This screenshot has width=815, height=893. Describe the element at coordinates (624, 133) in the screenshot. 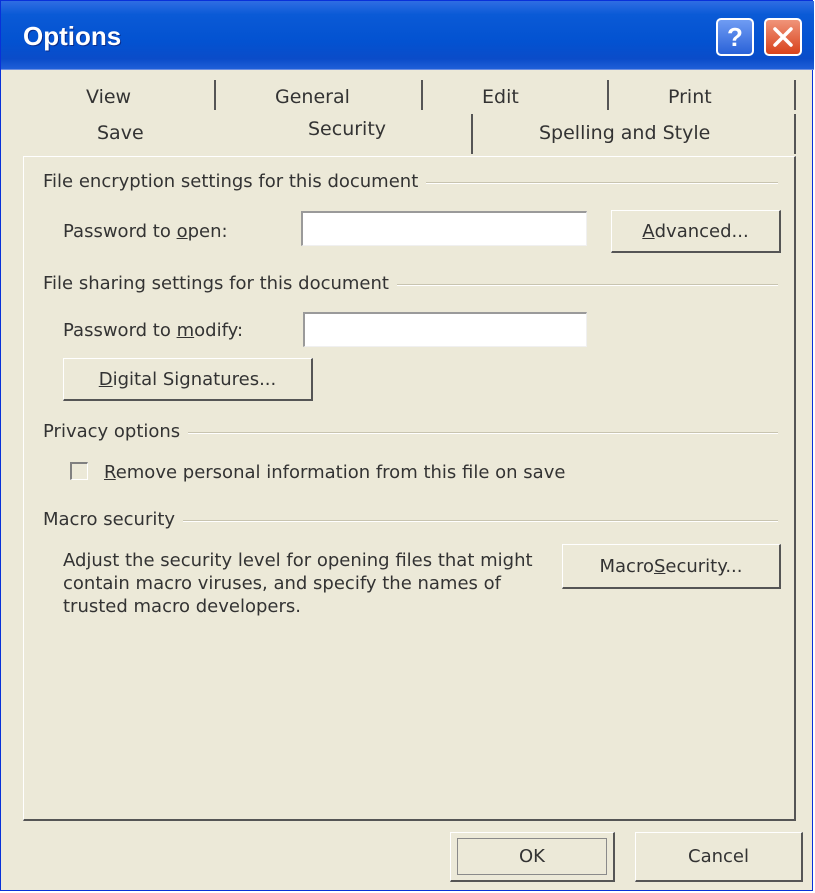

I see `tab-spelling-and-style: Spelling and Style` at that location.